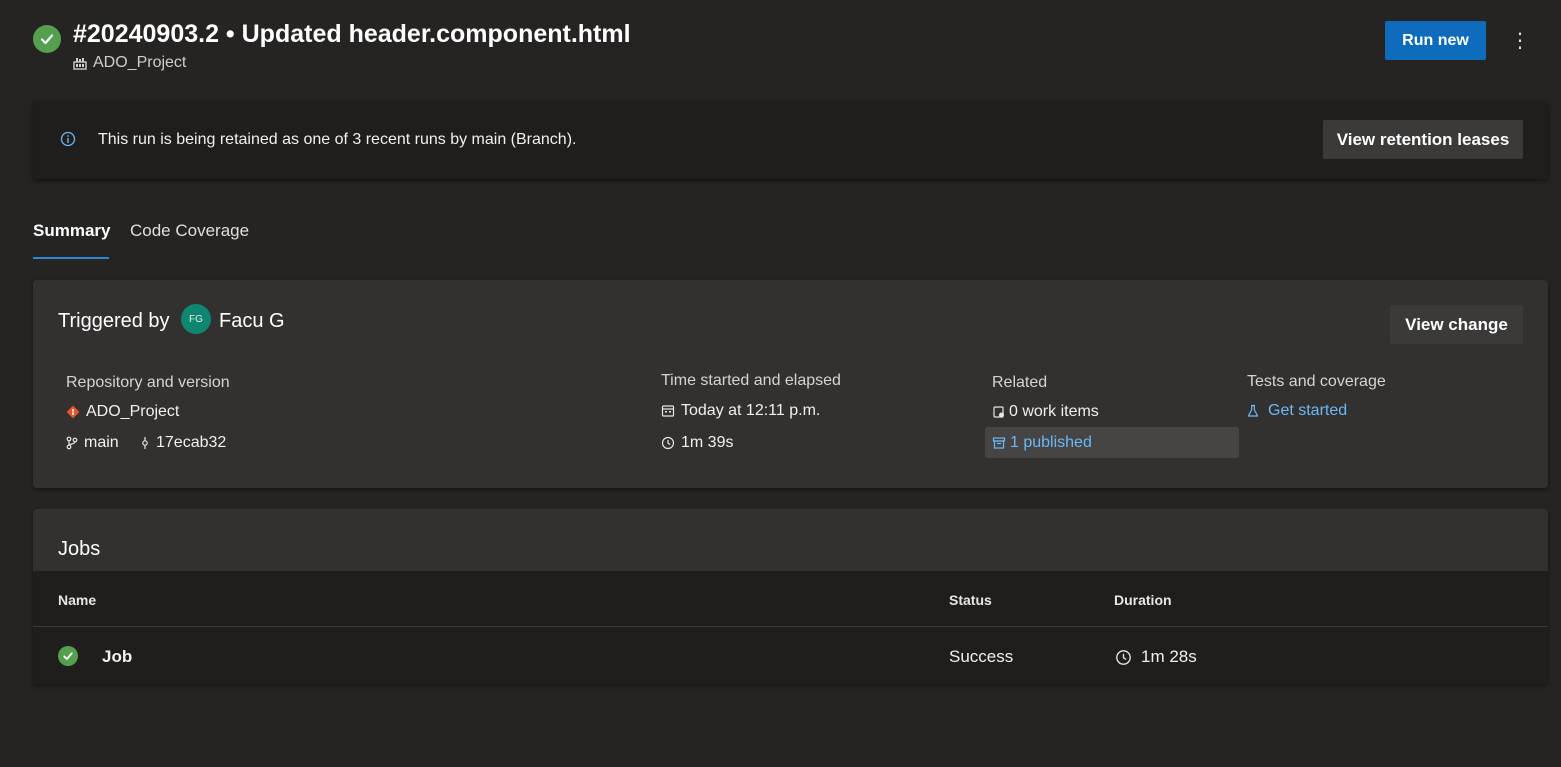 This screenshot has width=1561, height=767. I want to click on run-success-icon, so click(47, 39).